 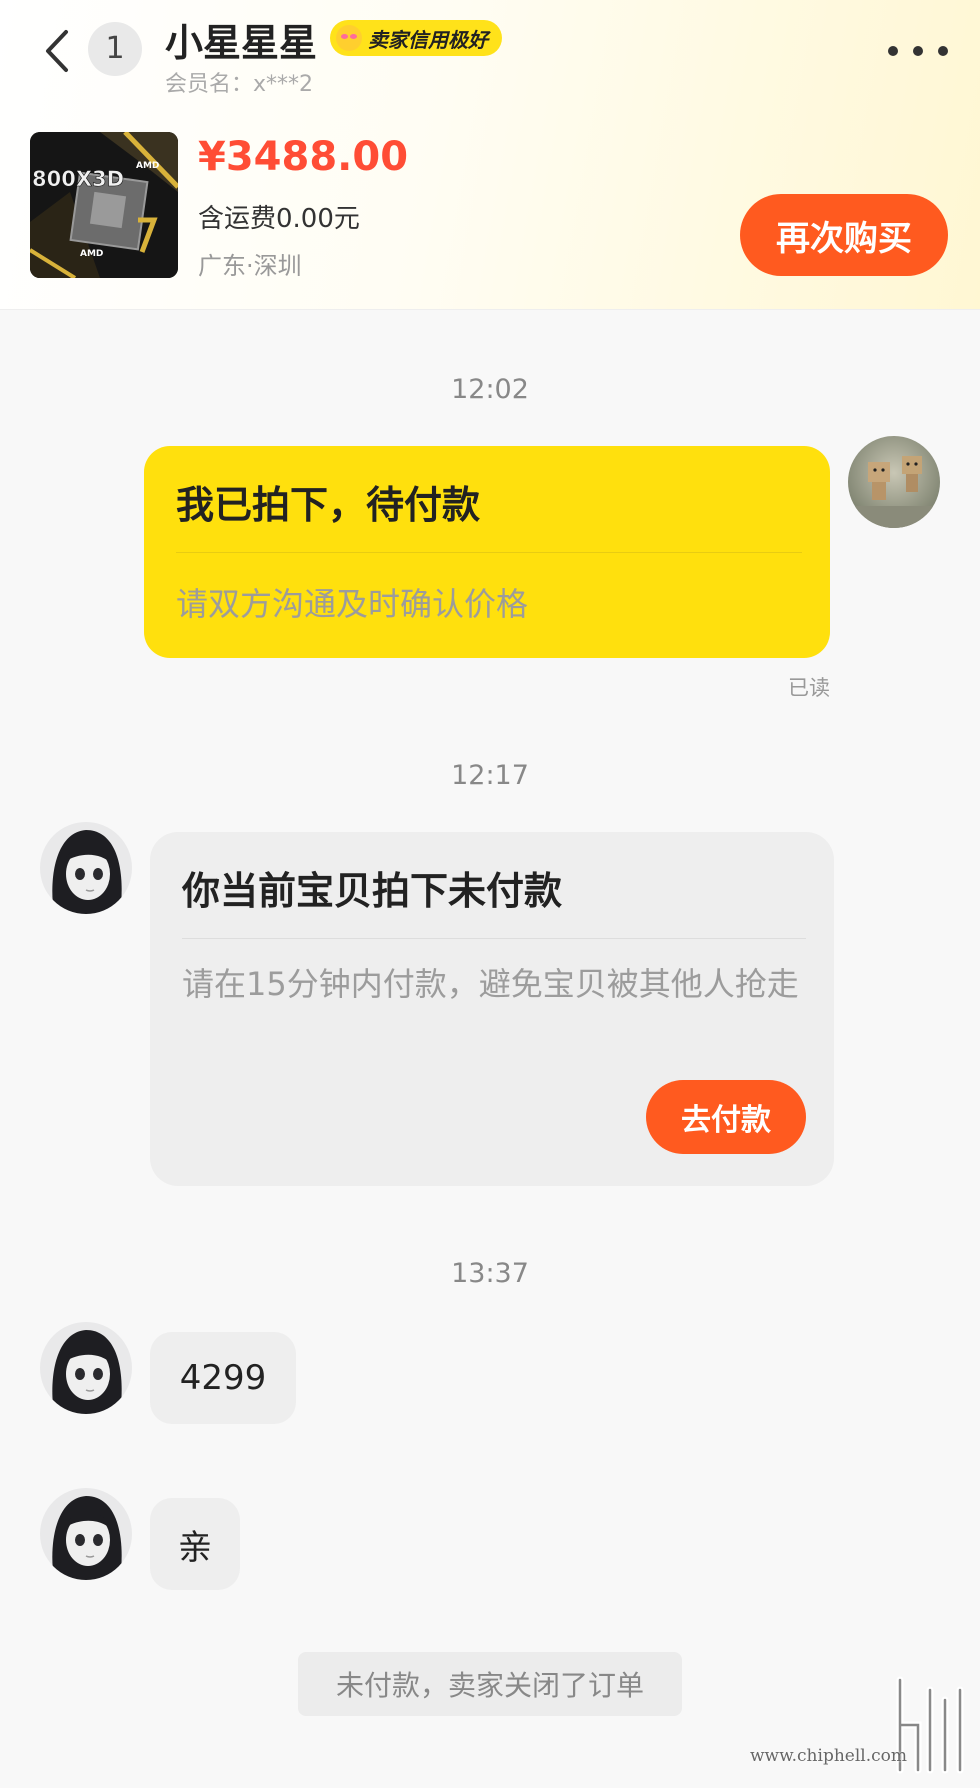 I want to click on watermark-url: www.chiphell.com, so click(x=828, y=1756).